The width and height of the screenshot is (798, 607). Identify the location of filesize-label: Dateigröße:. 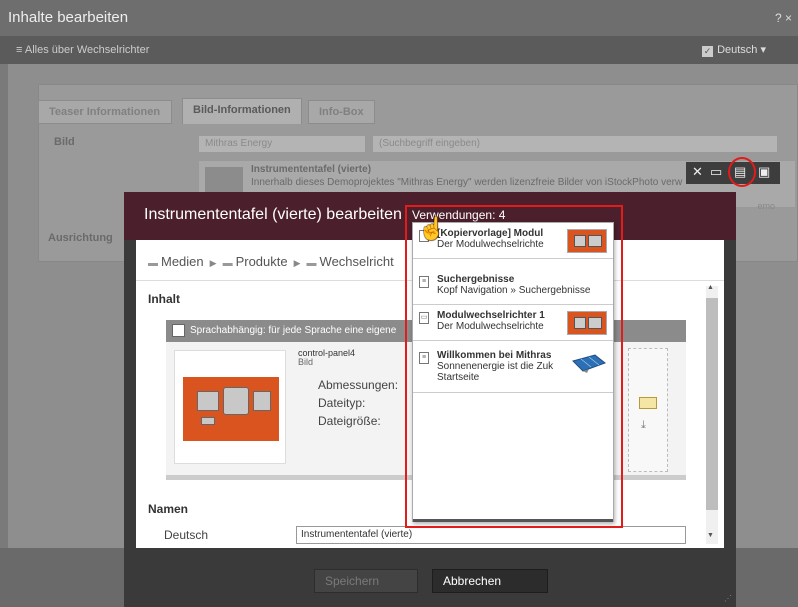
(349, 421).